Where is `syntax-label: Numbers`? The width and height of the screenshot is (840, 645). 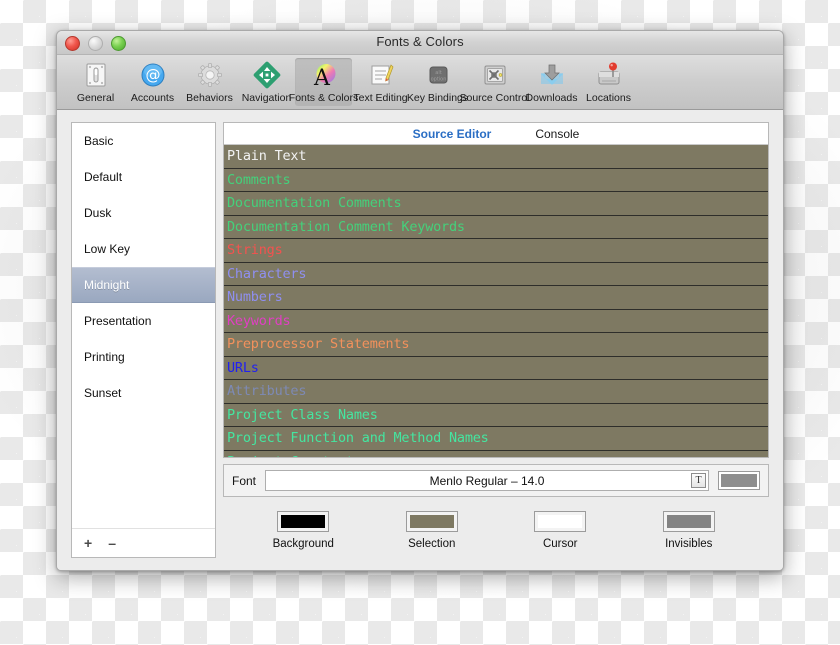
syntax-label: Numbers is located at coordinates (255, 297).